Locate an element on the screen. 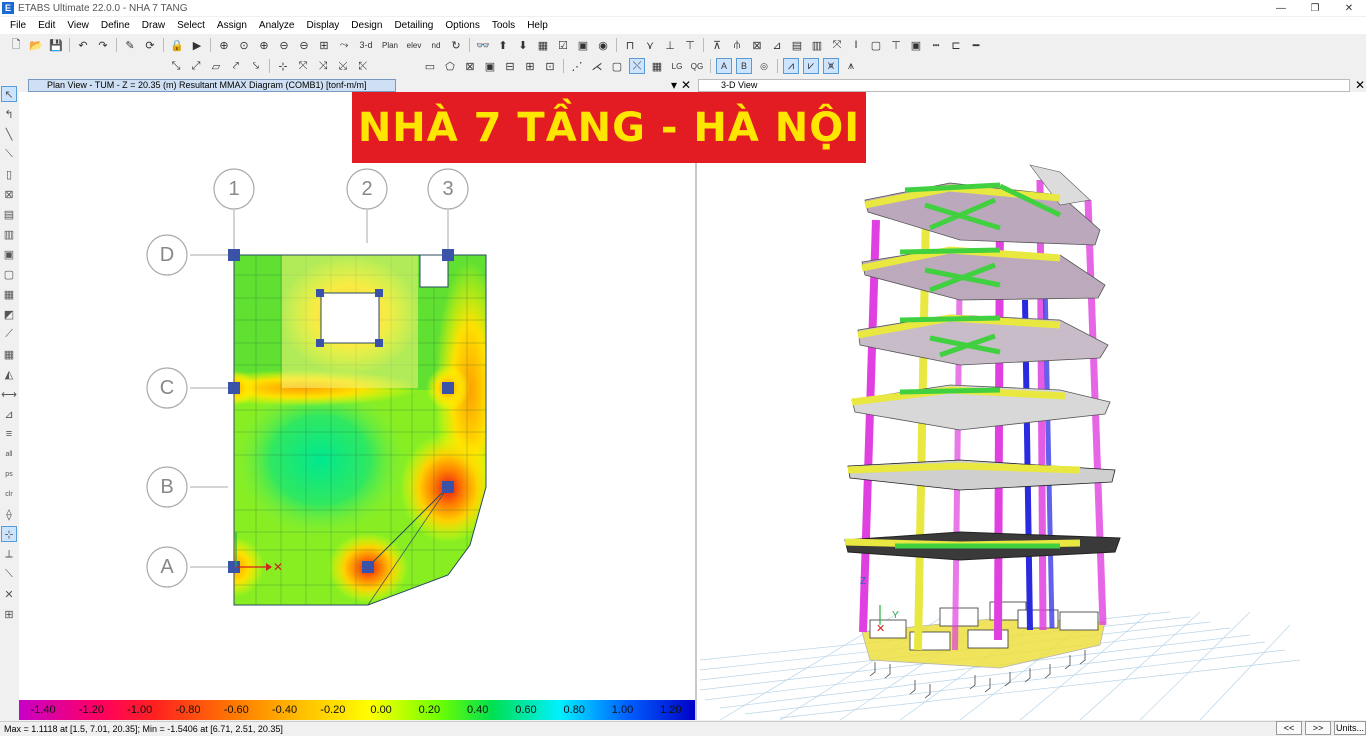 The height and width of the screenshot is (736, 1366). wall-icon: ⊥ is located at coordinates (670, 45).